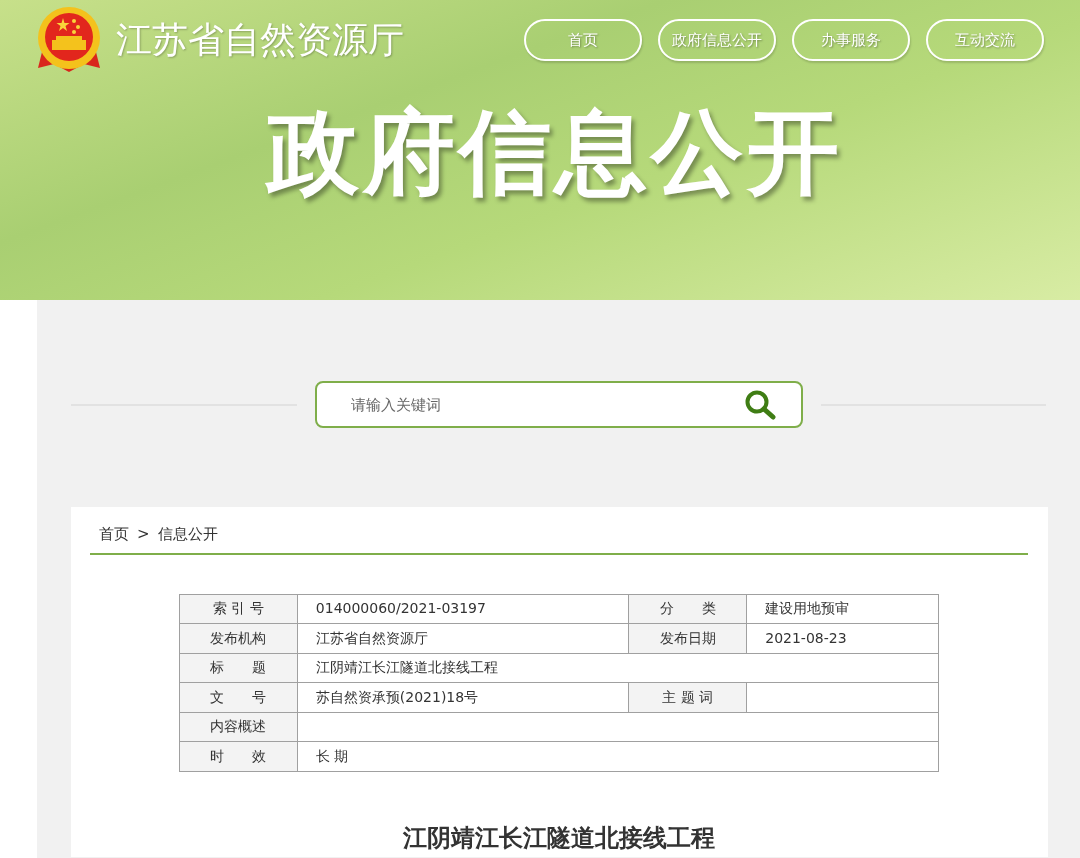 The width and height of the screenshot is (1080, 858). What do you see at coordinates (687, 697) in the screenshot?
I see `field-label: 主 题 词` at bounding box center [687, 697].